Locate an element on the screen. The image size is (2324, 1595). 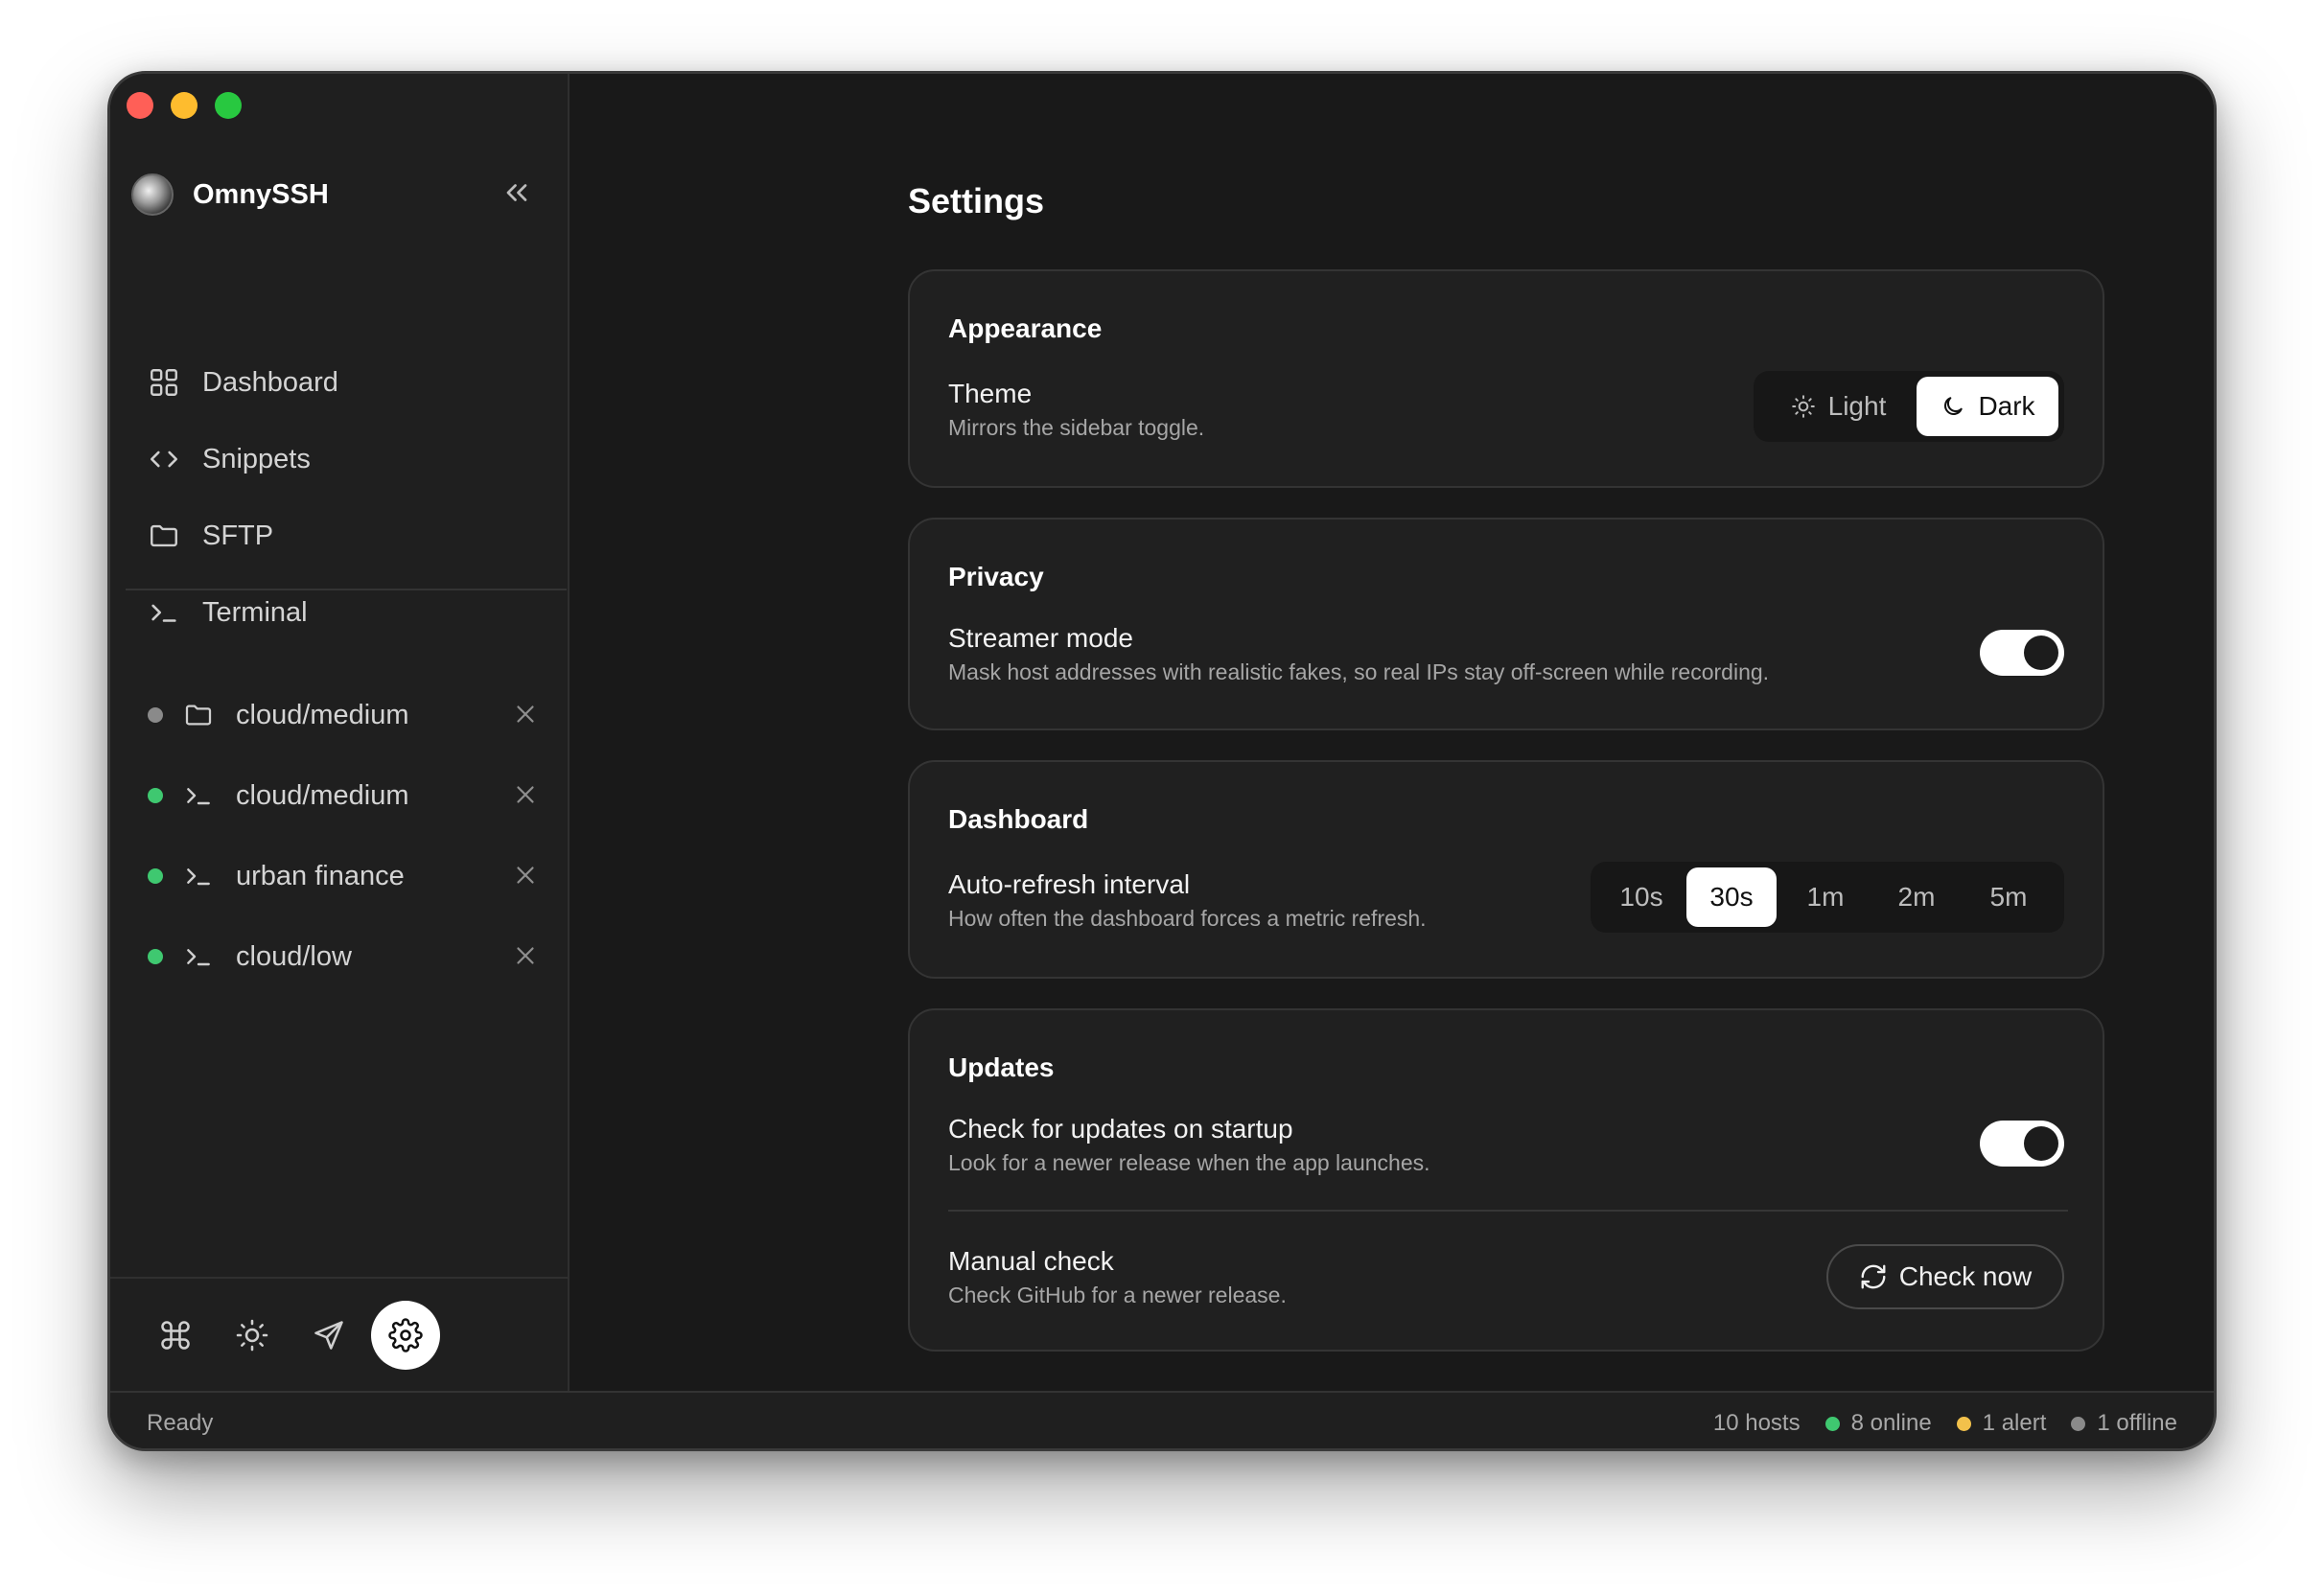
moon-icon is located at coordinates (1953, 406).